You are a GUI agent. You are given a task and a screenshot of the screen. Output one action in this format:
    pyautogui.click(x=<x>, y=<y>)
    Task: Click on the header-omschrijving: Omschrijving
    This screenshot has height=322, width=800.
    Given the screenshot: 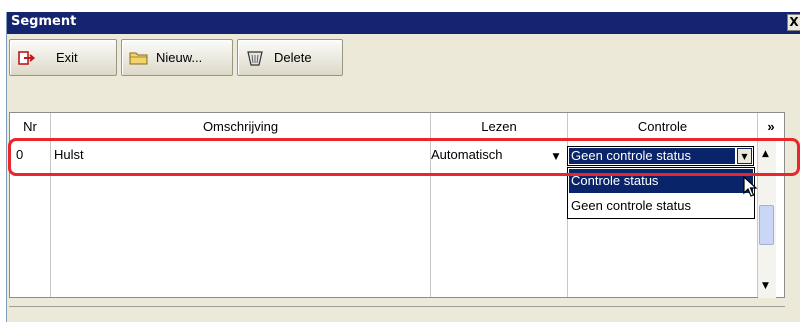 What is the action you would take?
    pyautogui.click(x=240, y=127)
    